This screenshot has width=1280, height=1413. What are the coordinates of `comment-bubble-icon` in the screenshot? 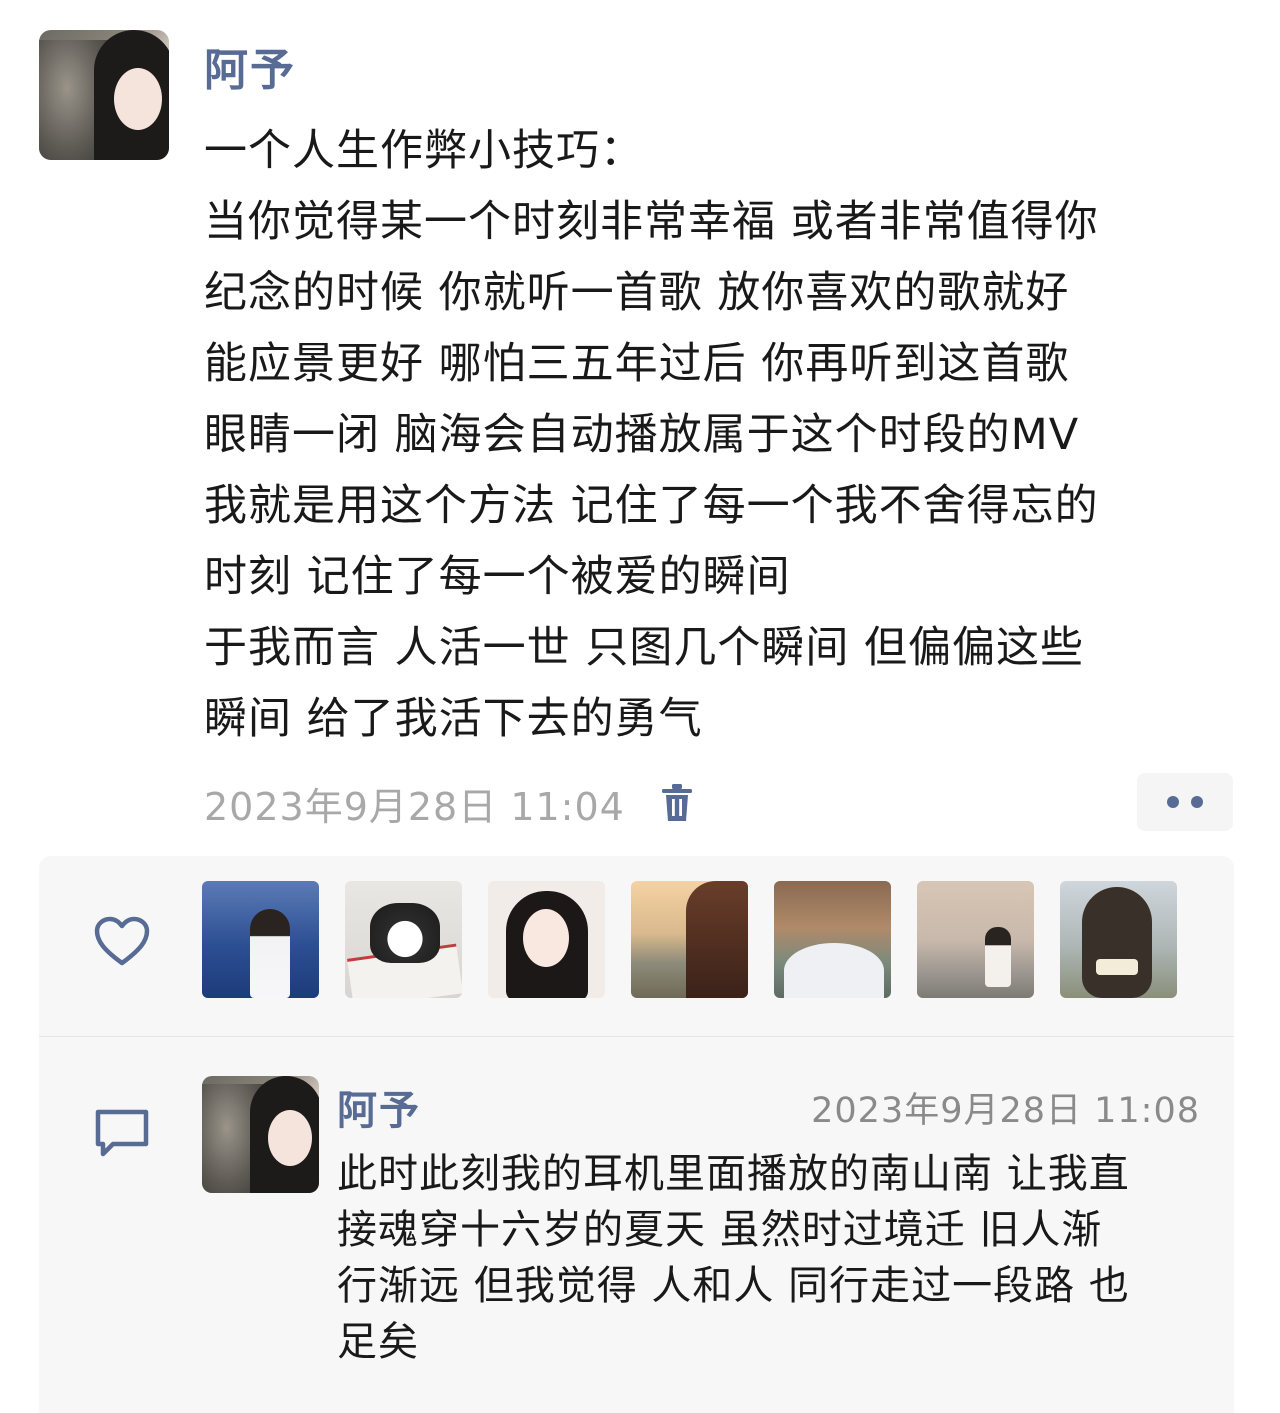 It's located at (122, 1134).